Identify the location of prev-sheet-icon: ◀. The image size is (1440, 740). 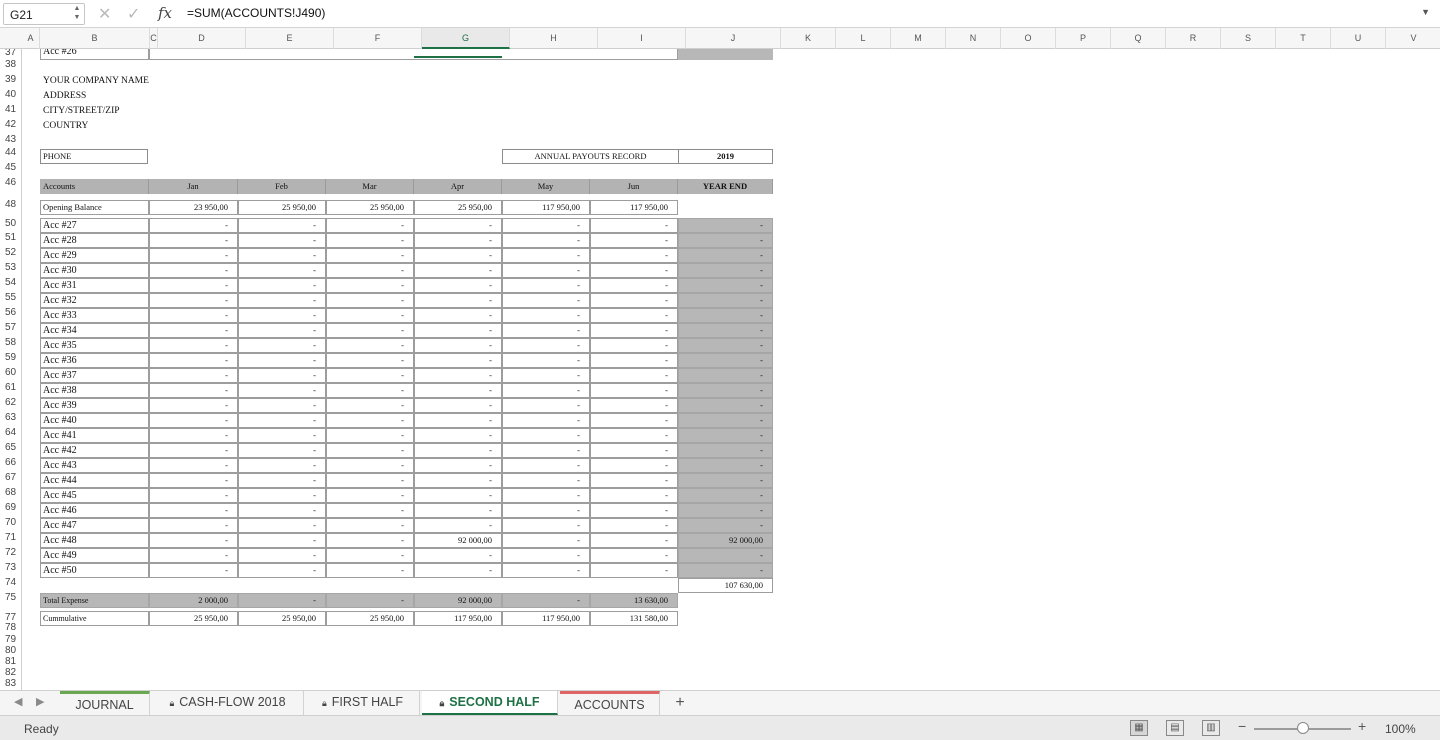
(18, 701).